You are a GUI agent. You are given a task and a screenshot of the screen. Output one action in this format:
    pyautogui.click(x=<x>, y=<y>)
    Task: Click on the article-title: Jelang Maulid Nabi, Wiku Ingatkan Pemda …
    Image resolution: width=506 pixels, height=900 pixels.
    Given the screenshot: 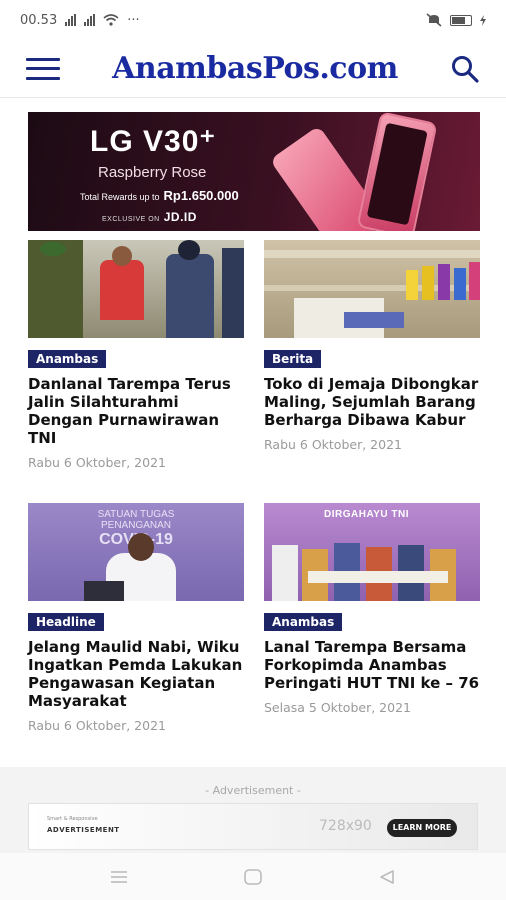 What is the action you would take?
    pyautogui.click(x=136, y=674)
    